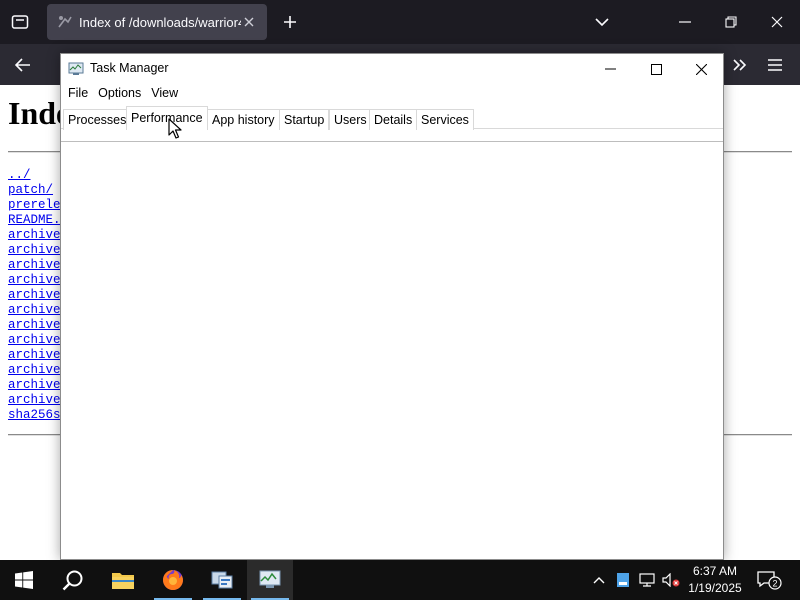 Image resolution: width=800 pixels, height=600 pixels. Describe the element at coordinates (65, 22) in the screenshot. I see `favicon-icon` at that location.